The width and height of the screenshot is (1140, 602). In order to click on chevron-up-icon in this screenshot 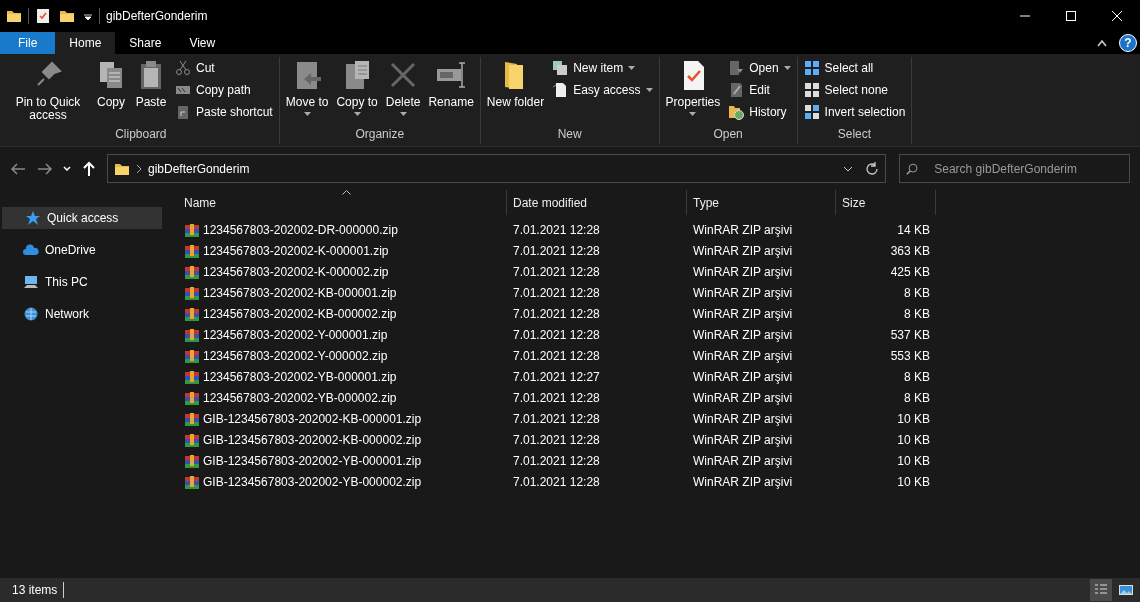, I will do `click(1102, 43)`.